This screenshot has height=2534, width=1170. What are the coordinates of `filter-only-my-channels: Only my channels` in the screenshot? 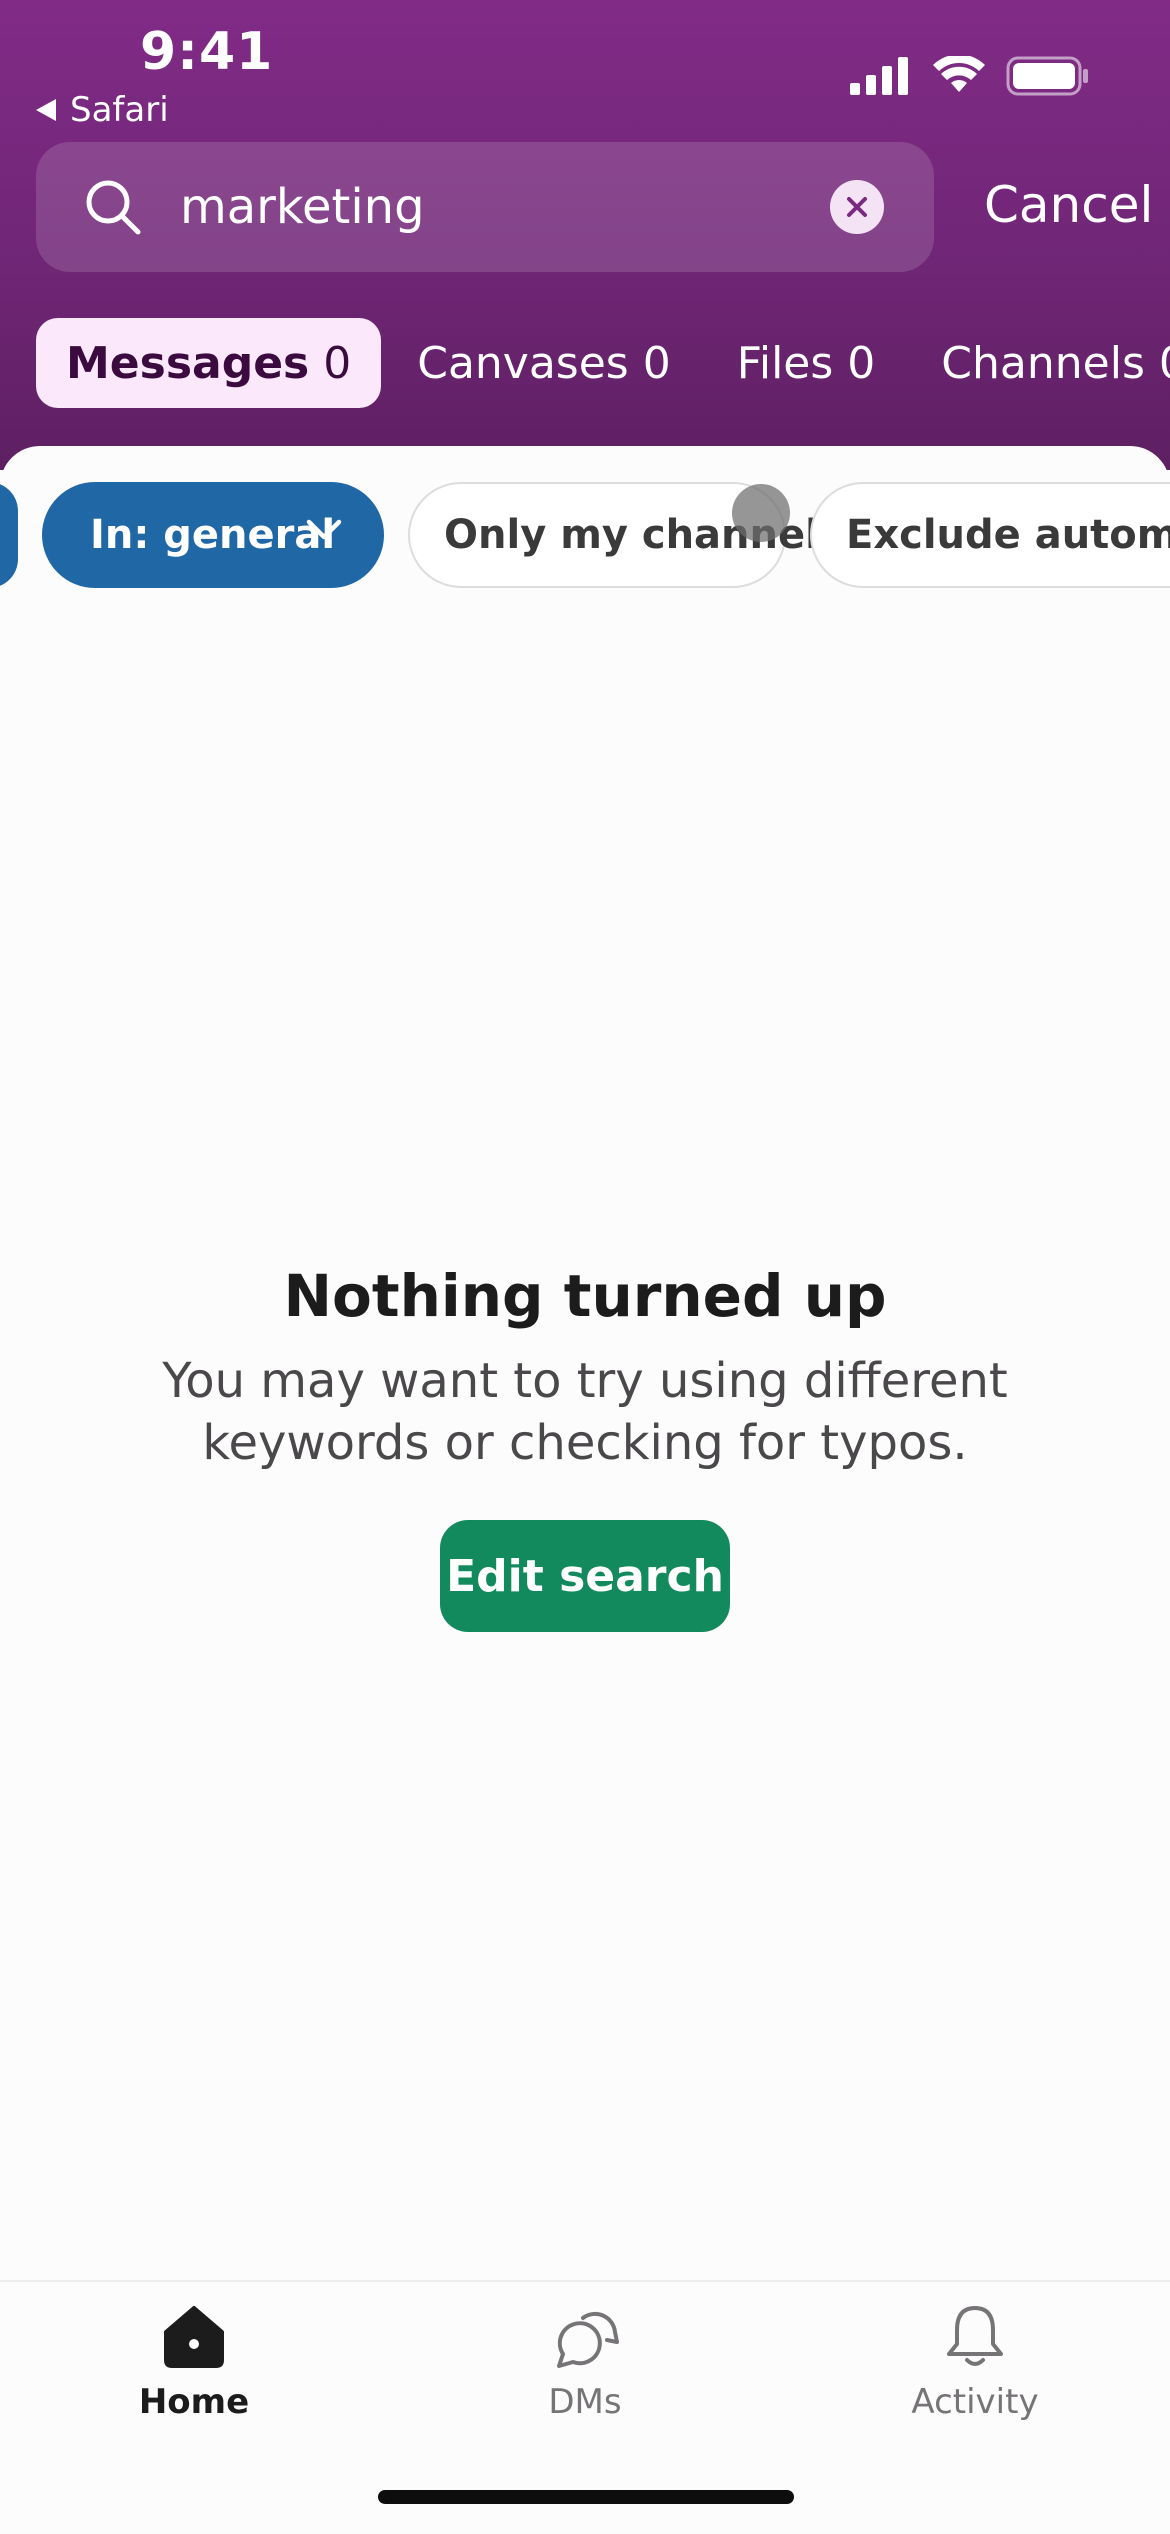 It's located at (625, 535).